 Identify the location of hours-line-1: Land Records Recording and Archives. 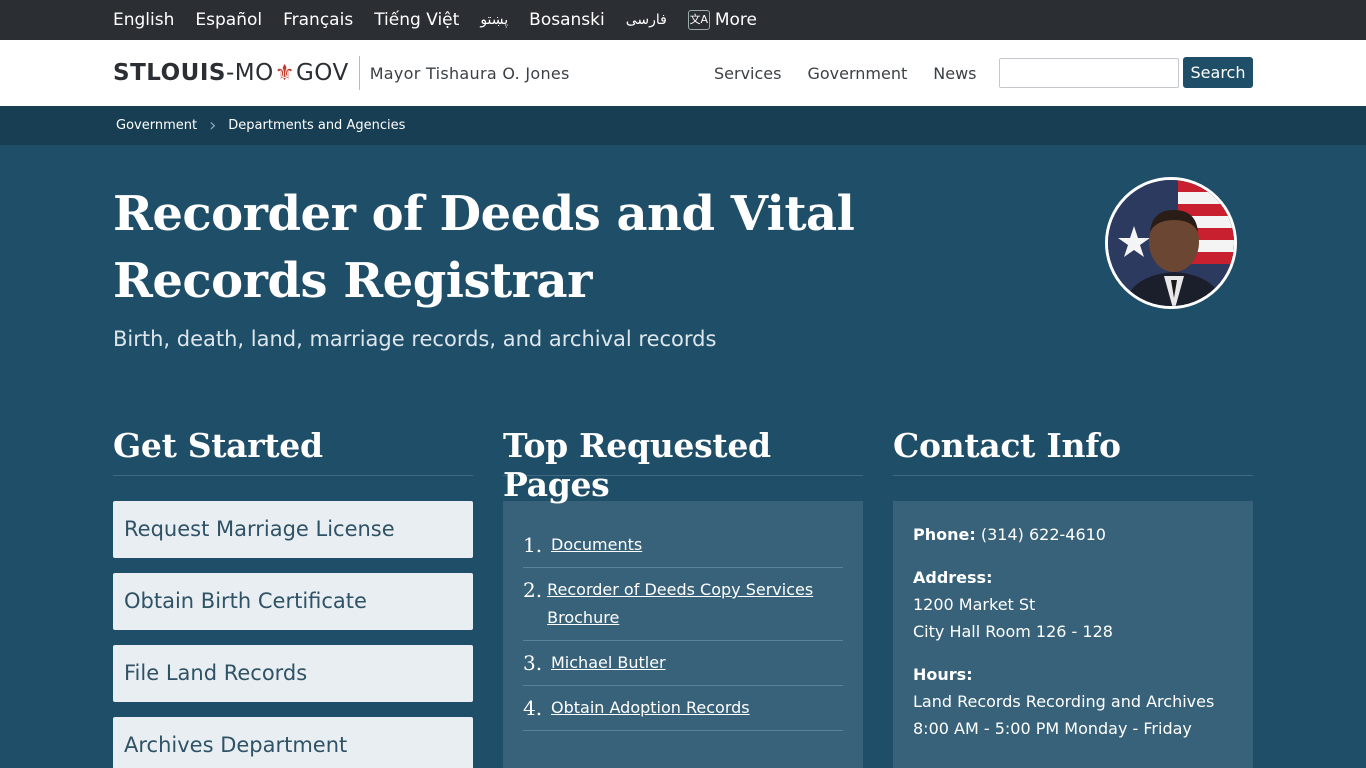
(1064, 701).